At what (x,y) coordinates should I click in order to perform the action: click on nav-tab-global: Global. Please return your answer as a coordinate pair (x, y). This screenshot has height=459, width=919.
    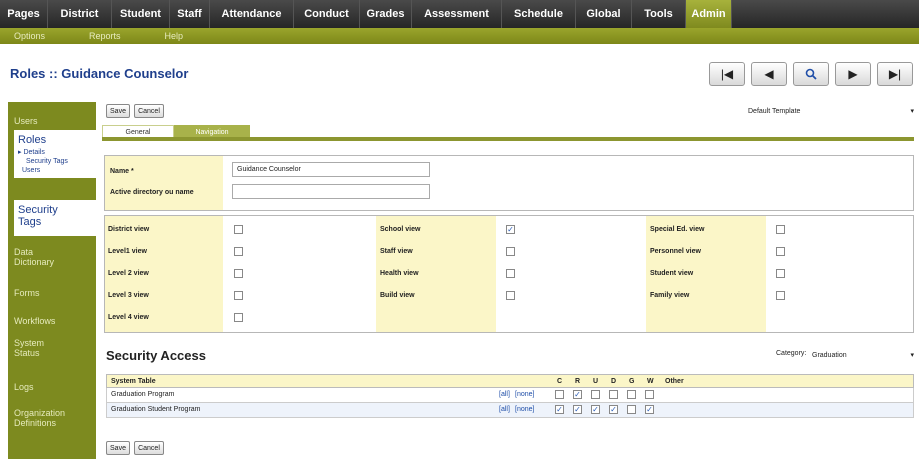
    Looking at the image, I should click on (604, 14).